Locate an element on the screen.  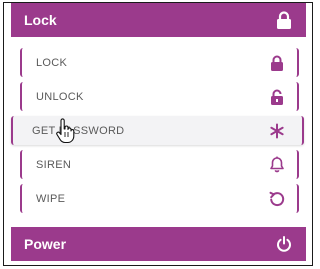
lock-section-header: Lock is located at coordinates (158, 20).